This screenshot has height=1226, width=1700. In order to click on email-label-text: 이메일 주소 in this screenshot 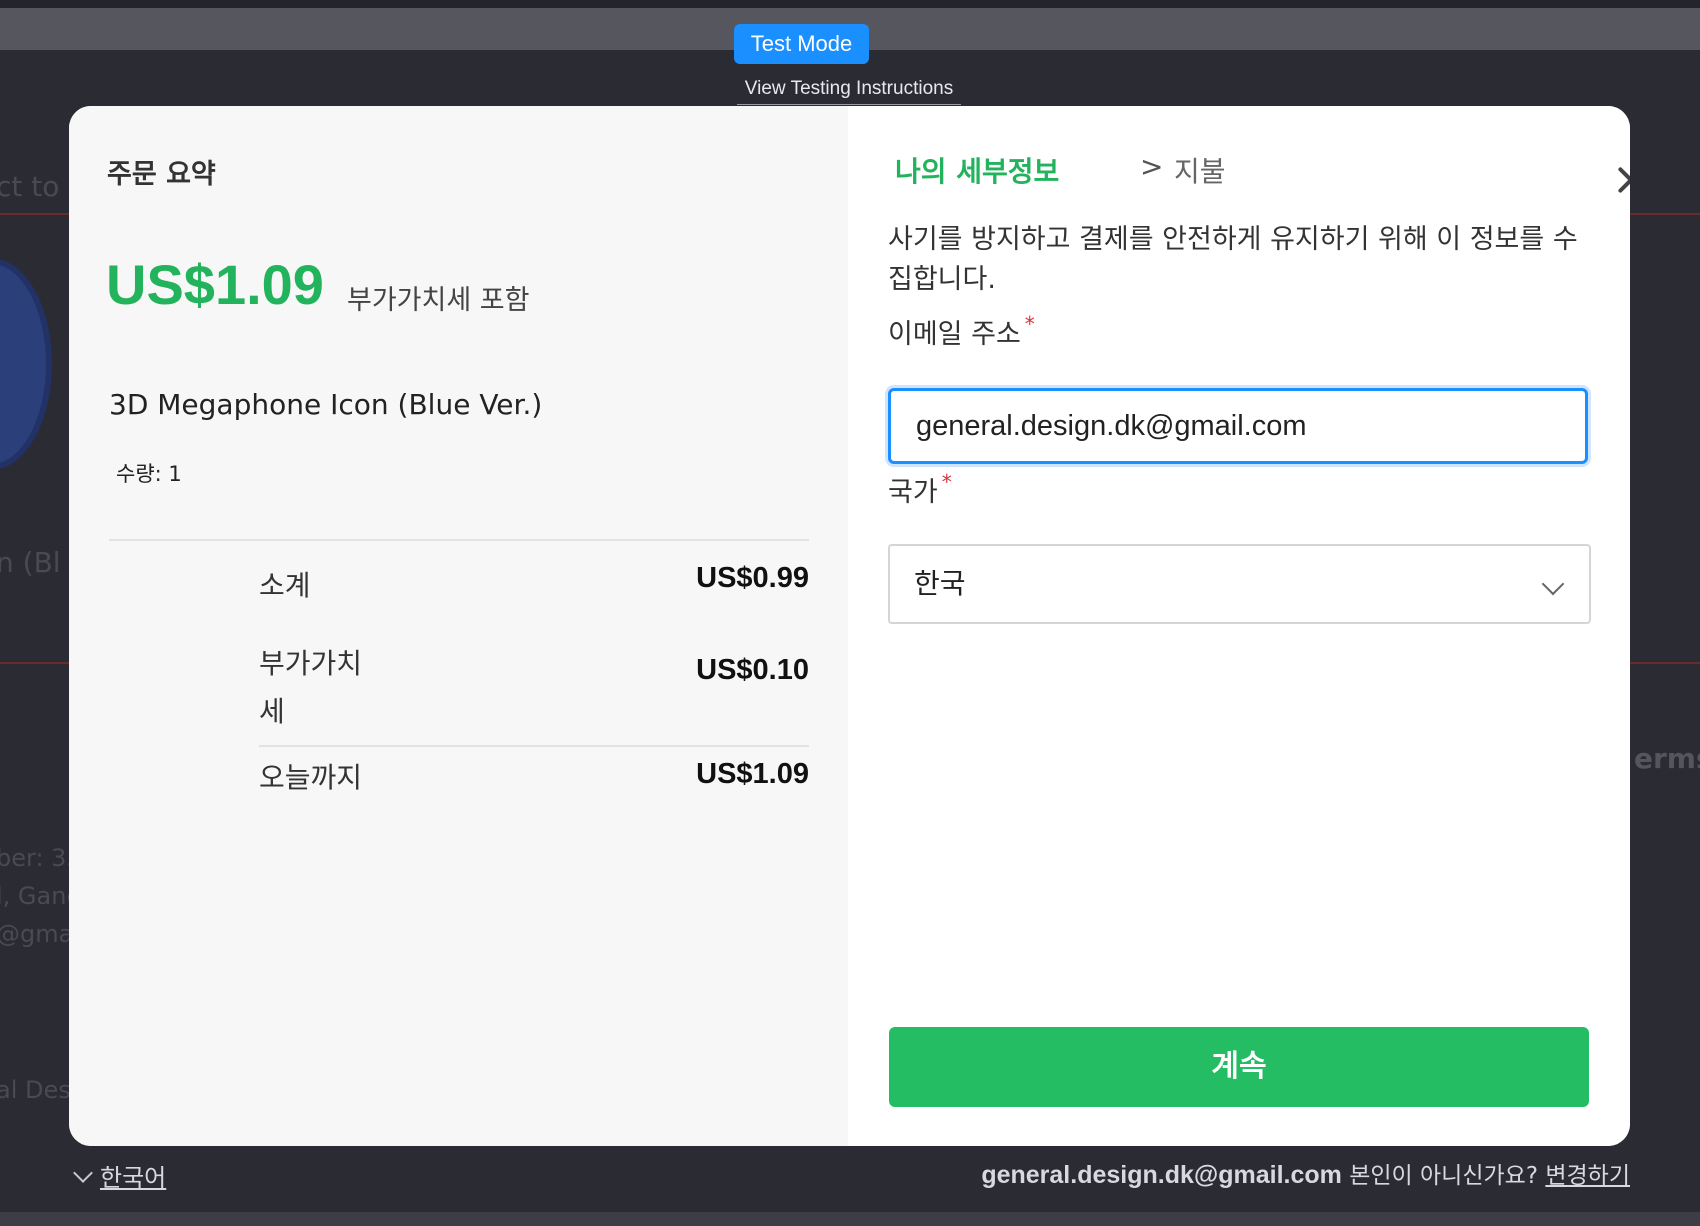, I will do `click(954, 334)`.